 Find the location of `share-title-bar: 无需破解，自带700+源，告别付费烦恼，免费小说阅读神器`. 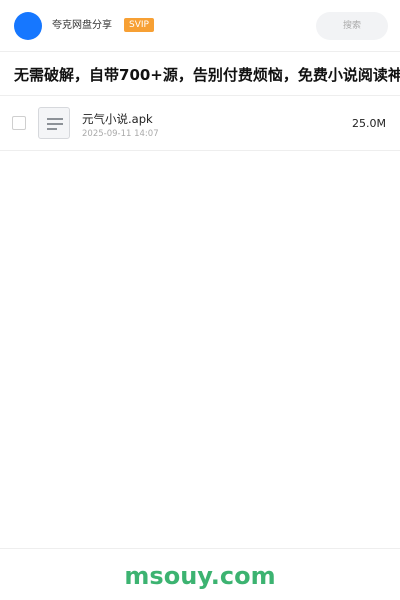

share-title-bar: 无需破解，自带700+源，告别付费烦恼，免费小说阅读神器 is located at coordinates (200, 74).